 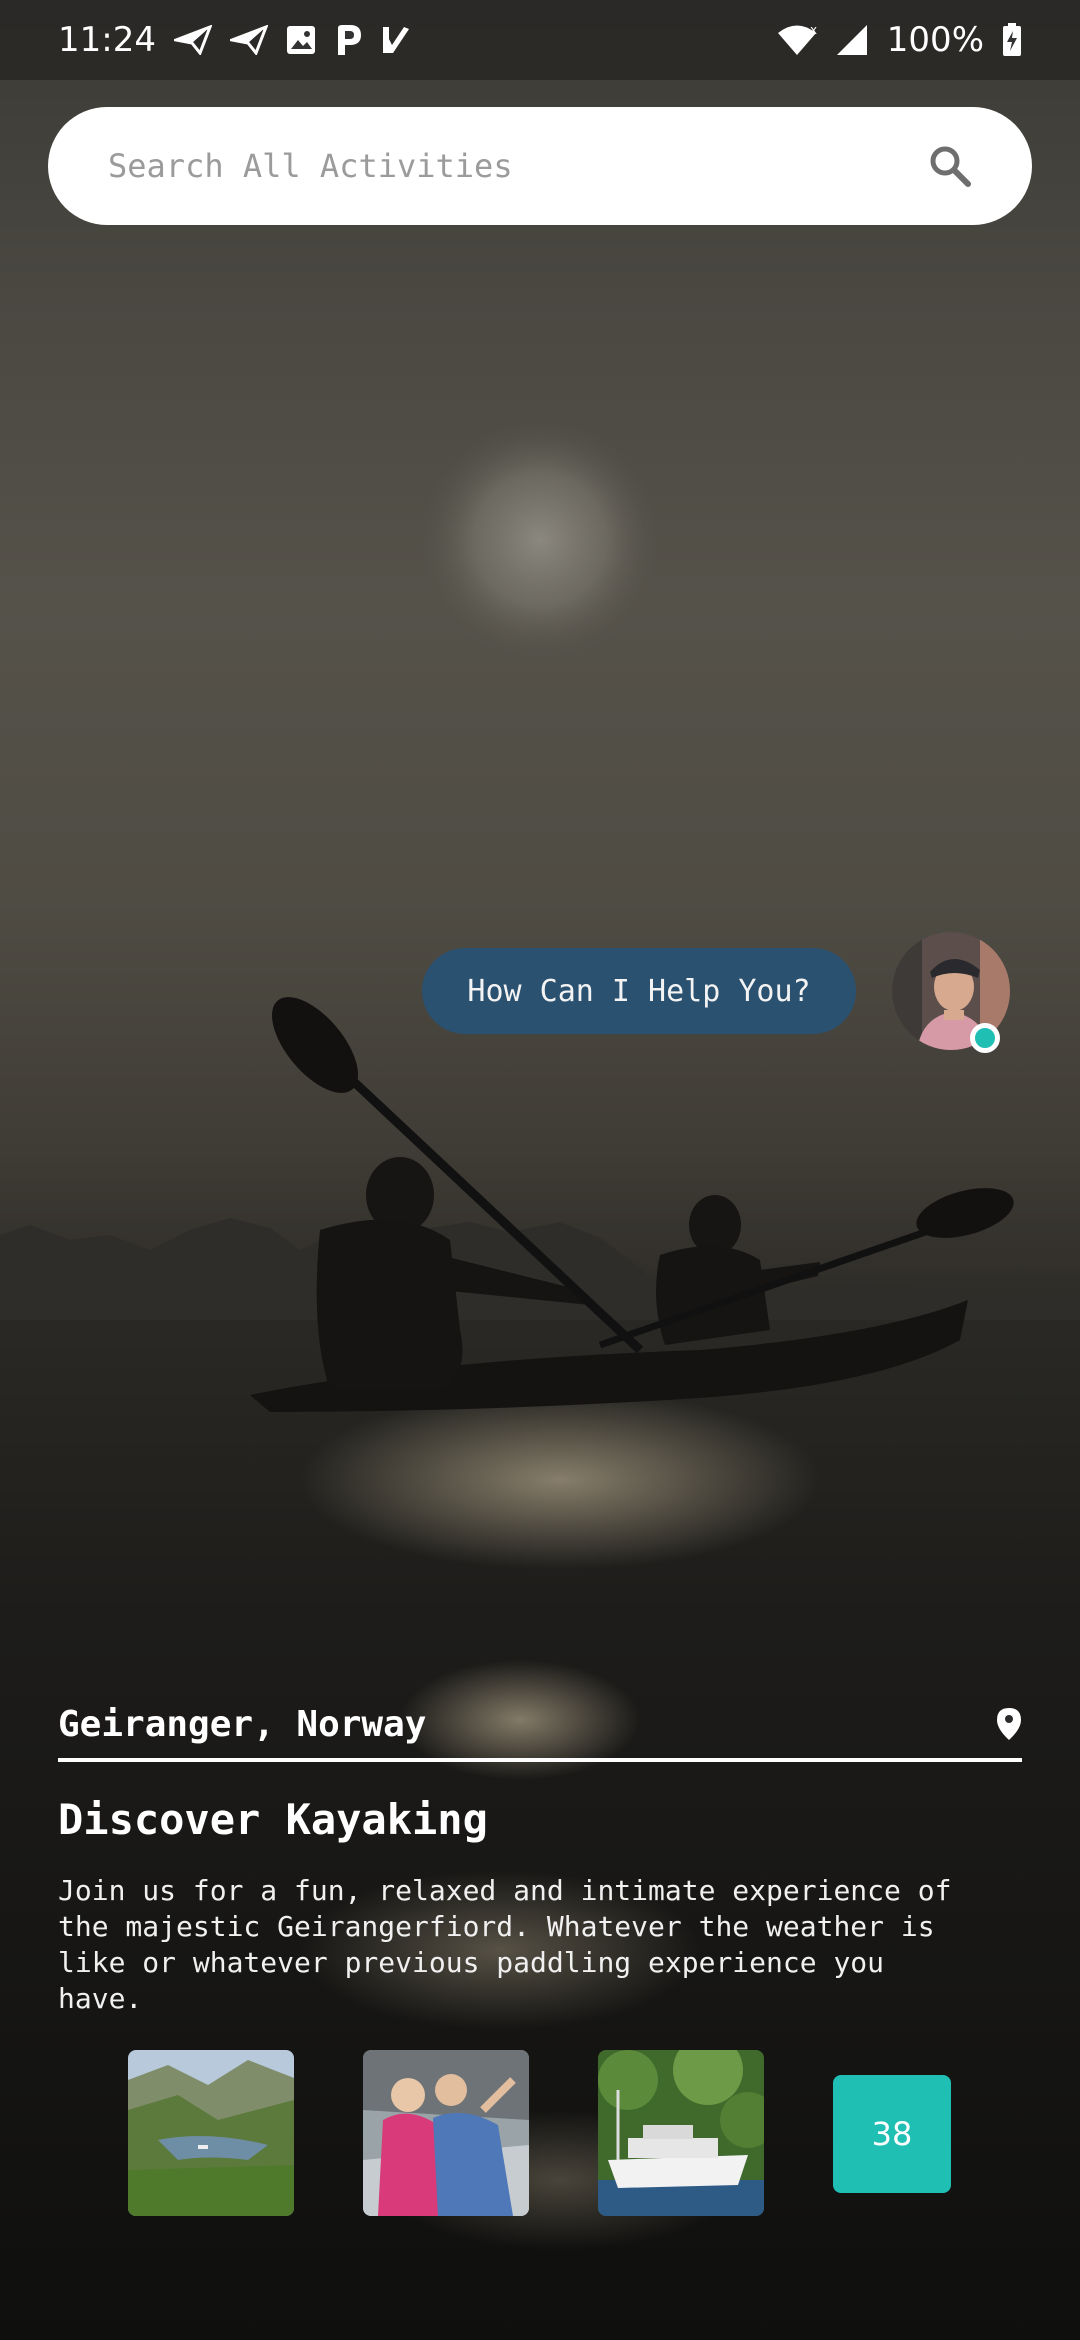 I want to click on more-photos-count: 38, so click(x=892, y=2134).